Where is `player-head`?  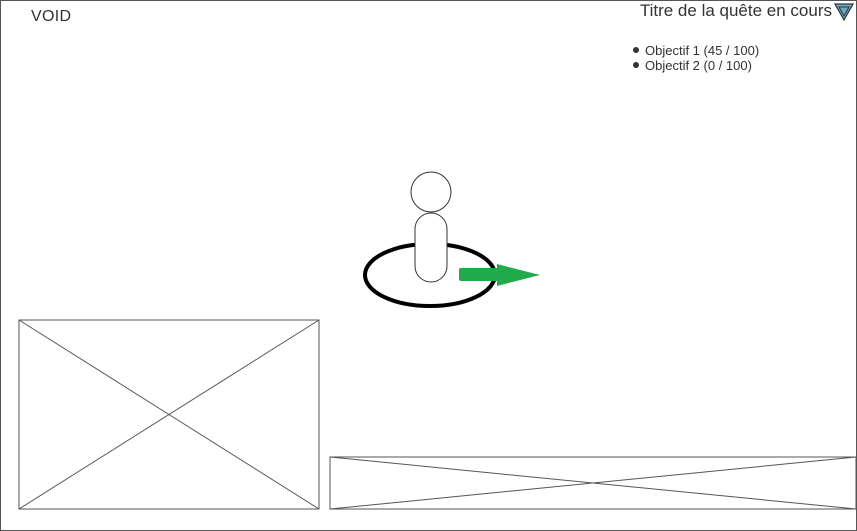
player-head is located at coordinates (431, 192).